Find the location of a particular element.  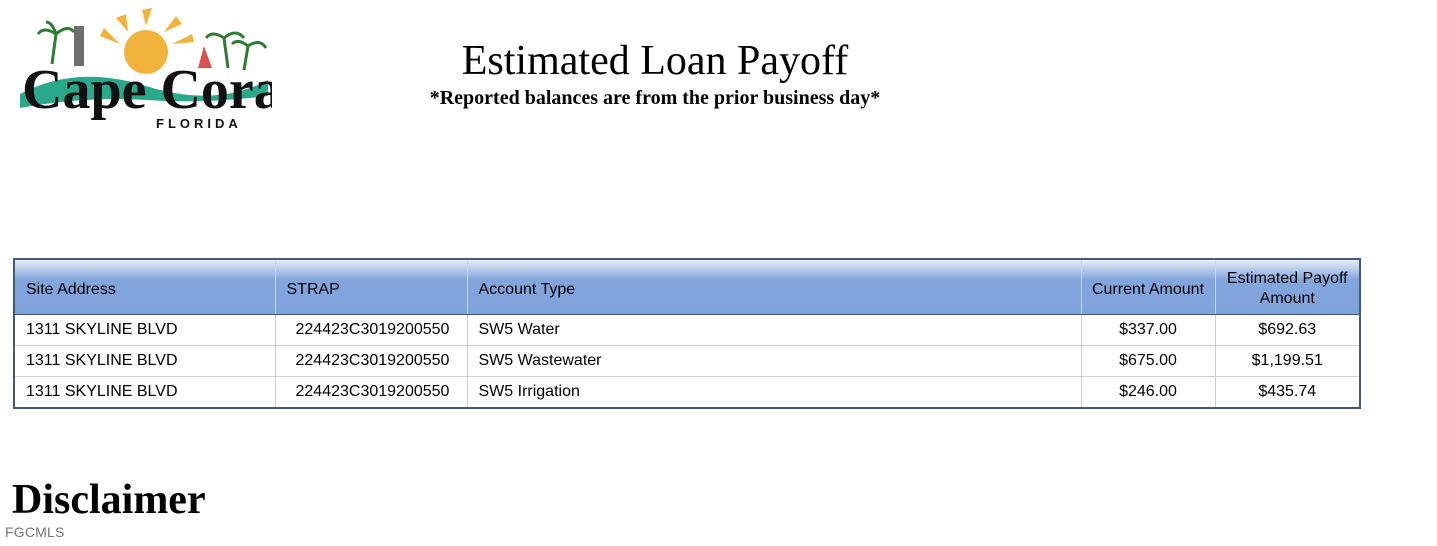

cell-current-amount: $246.00 is located at coordinates (1148, 391).